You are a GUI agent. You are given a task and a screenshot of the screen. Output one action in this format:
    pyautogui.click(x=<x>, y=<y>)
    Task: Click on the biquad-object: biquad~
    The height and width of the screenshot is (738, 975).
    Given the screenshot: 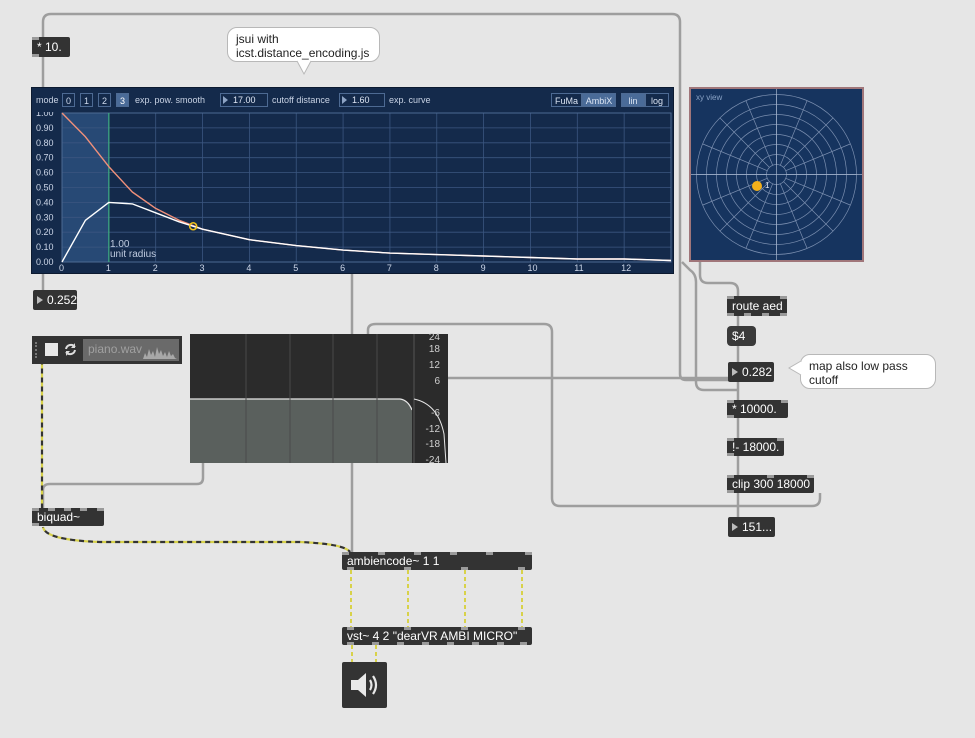 What is the action you would take?
    pyautogui.click(x=68, y=517)
    